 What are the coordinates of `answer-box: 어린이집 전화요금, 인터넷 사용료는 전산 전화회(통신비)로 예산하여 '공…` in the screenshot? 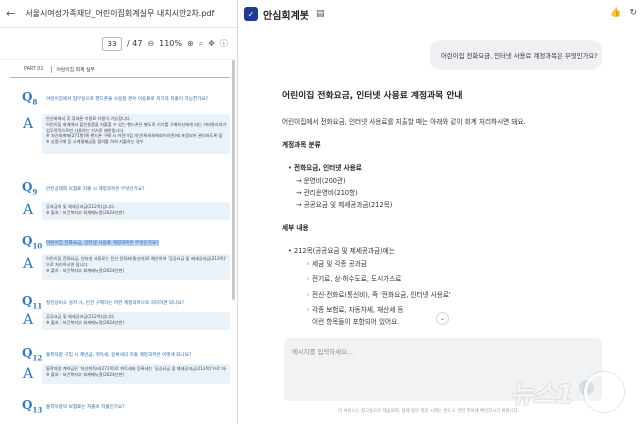 It's located at (136, 267).